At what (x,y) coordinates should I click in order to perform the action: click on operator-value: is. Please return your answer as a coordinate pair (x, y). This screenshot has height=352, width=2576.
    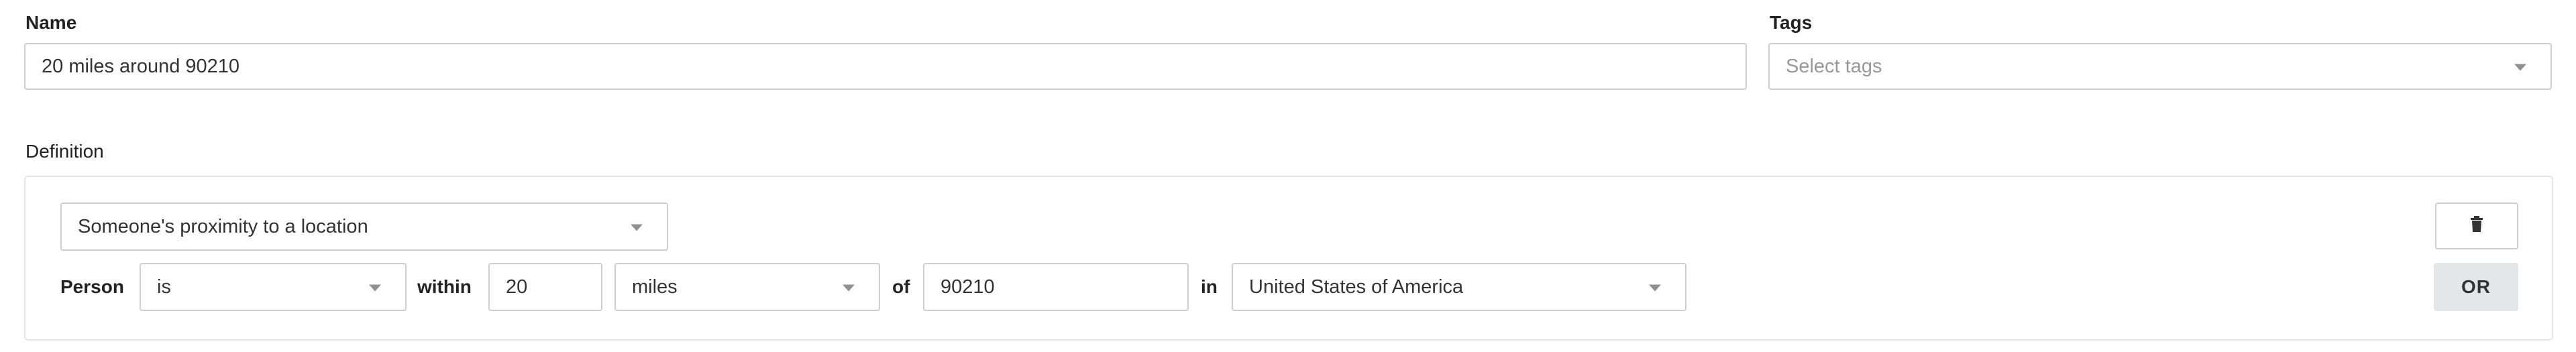
    Looking at the image, I should click on (164, 287).